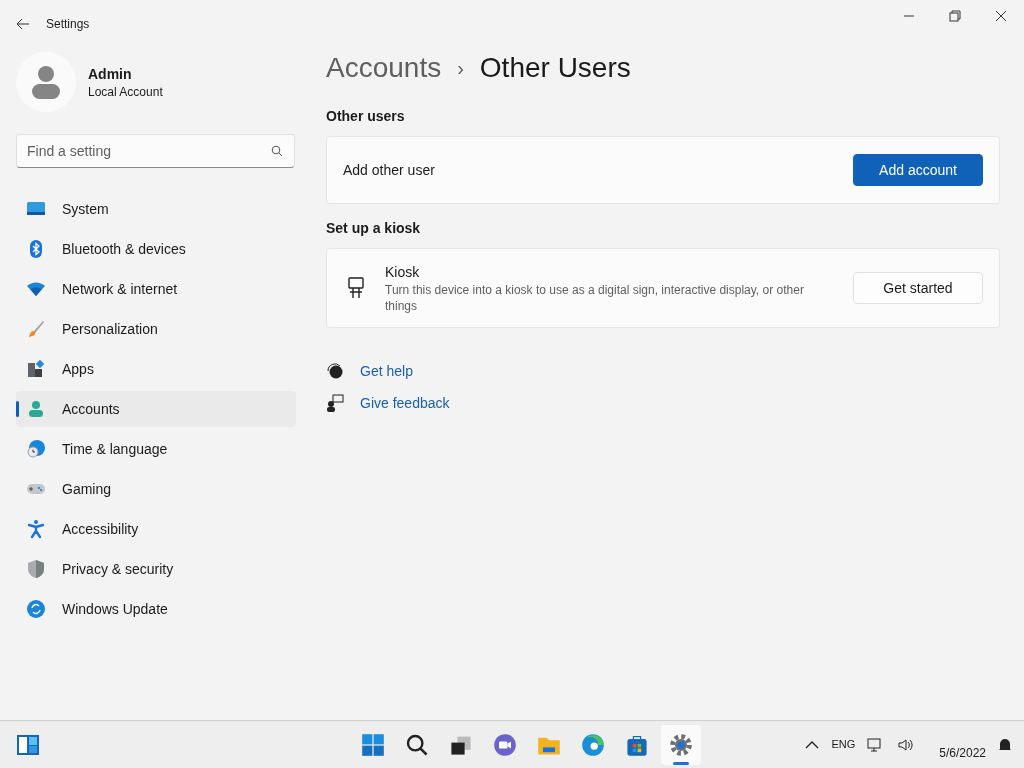  I want to click on sidebar-item: Network & internet, so click(156, 289).